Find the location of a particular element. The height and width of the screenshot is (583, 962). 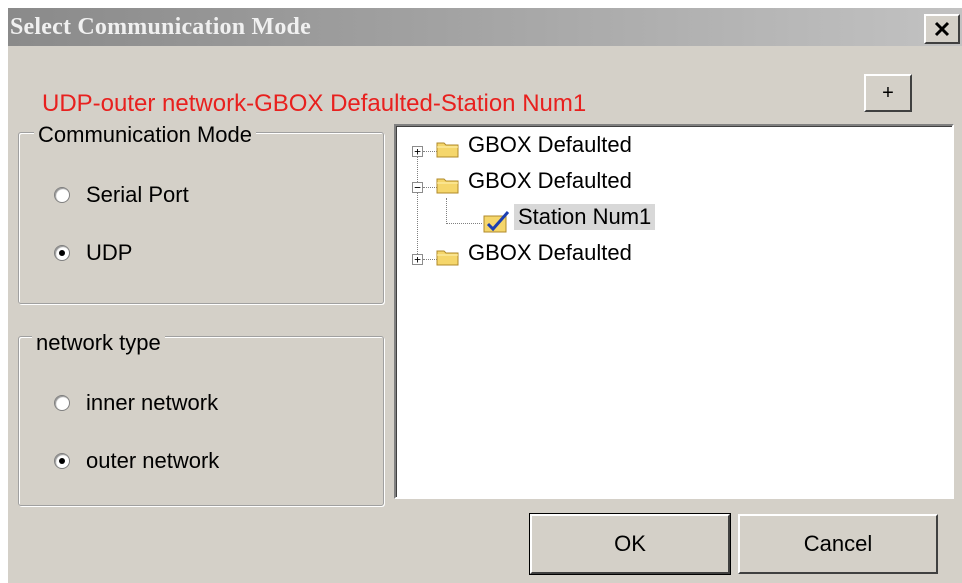

radio-inner-network: inner network is located at coordinates (136, 403).